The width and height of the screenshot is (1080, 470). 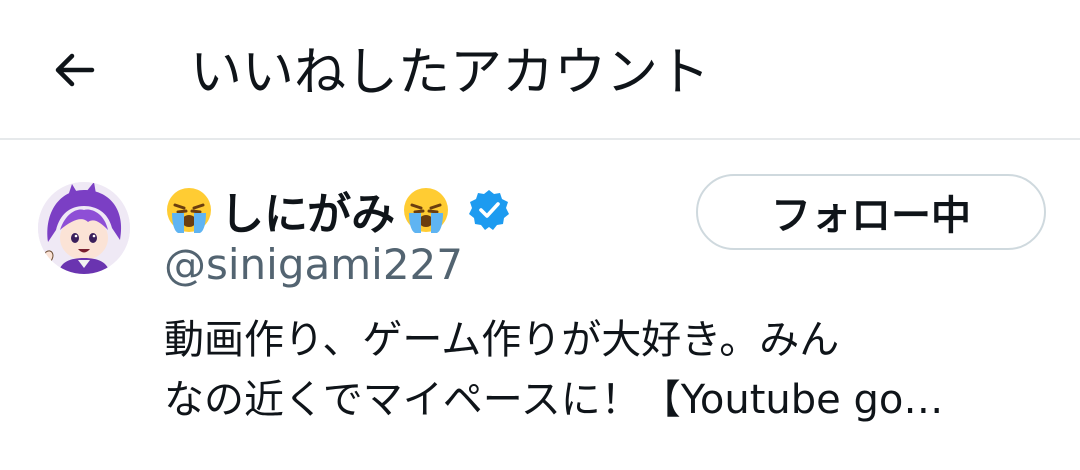 What do you see at coordinates (502, 340) in the screenshot?
I see `bio-line: 動画作り、ゲーム作りが大好き。みん` at bounding box center [502, 340].